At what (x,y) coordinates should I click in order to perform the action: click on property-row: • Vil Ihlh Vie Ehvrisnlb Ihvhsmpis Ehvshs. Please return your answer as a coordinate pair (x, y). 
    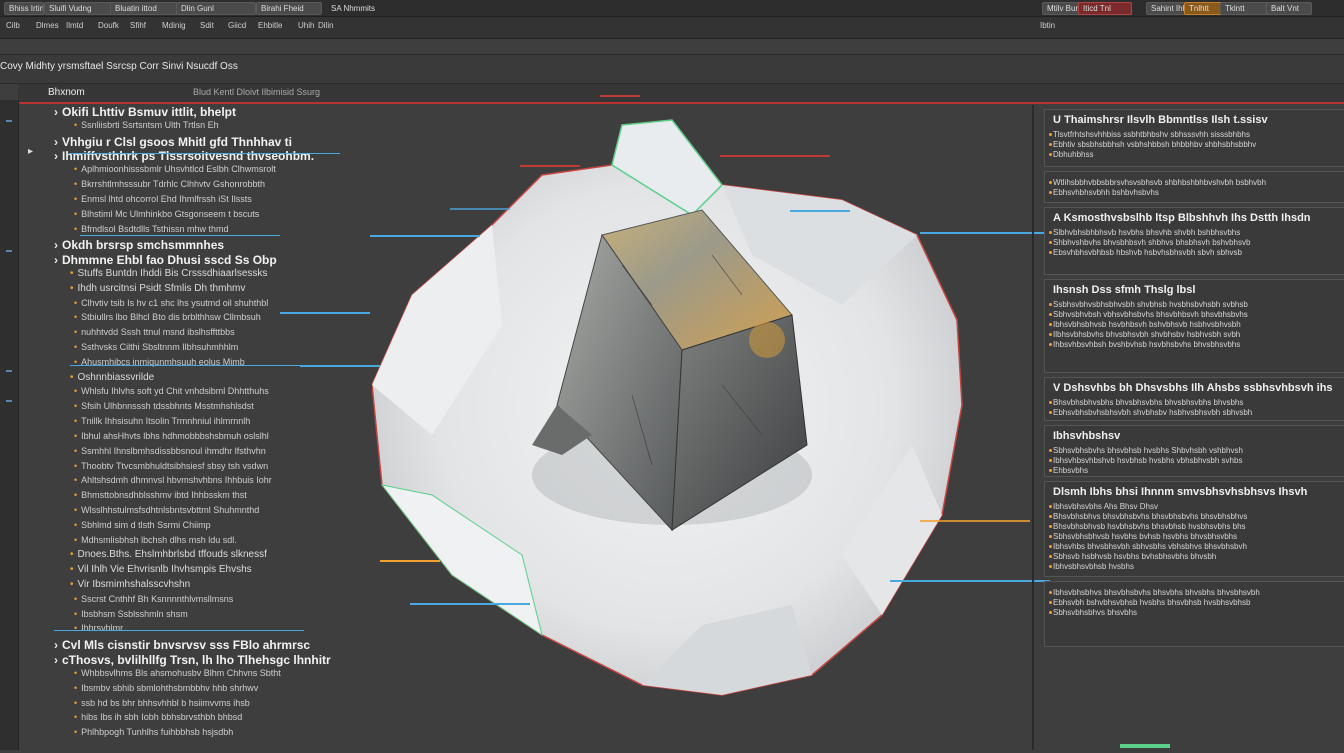
    Looking at the image, I should click on (161, 569).